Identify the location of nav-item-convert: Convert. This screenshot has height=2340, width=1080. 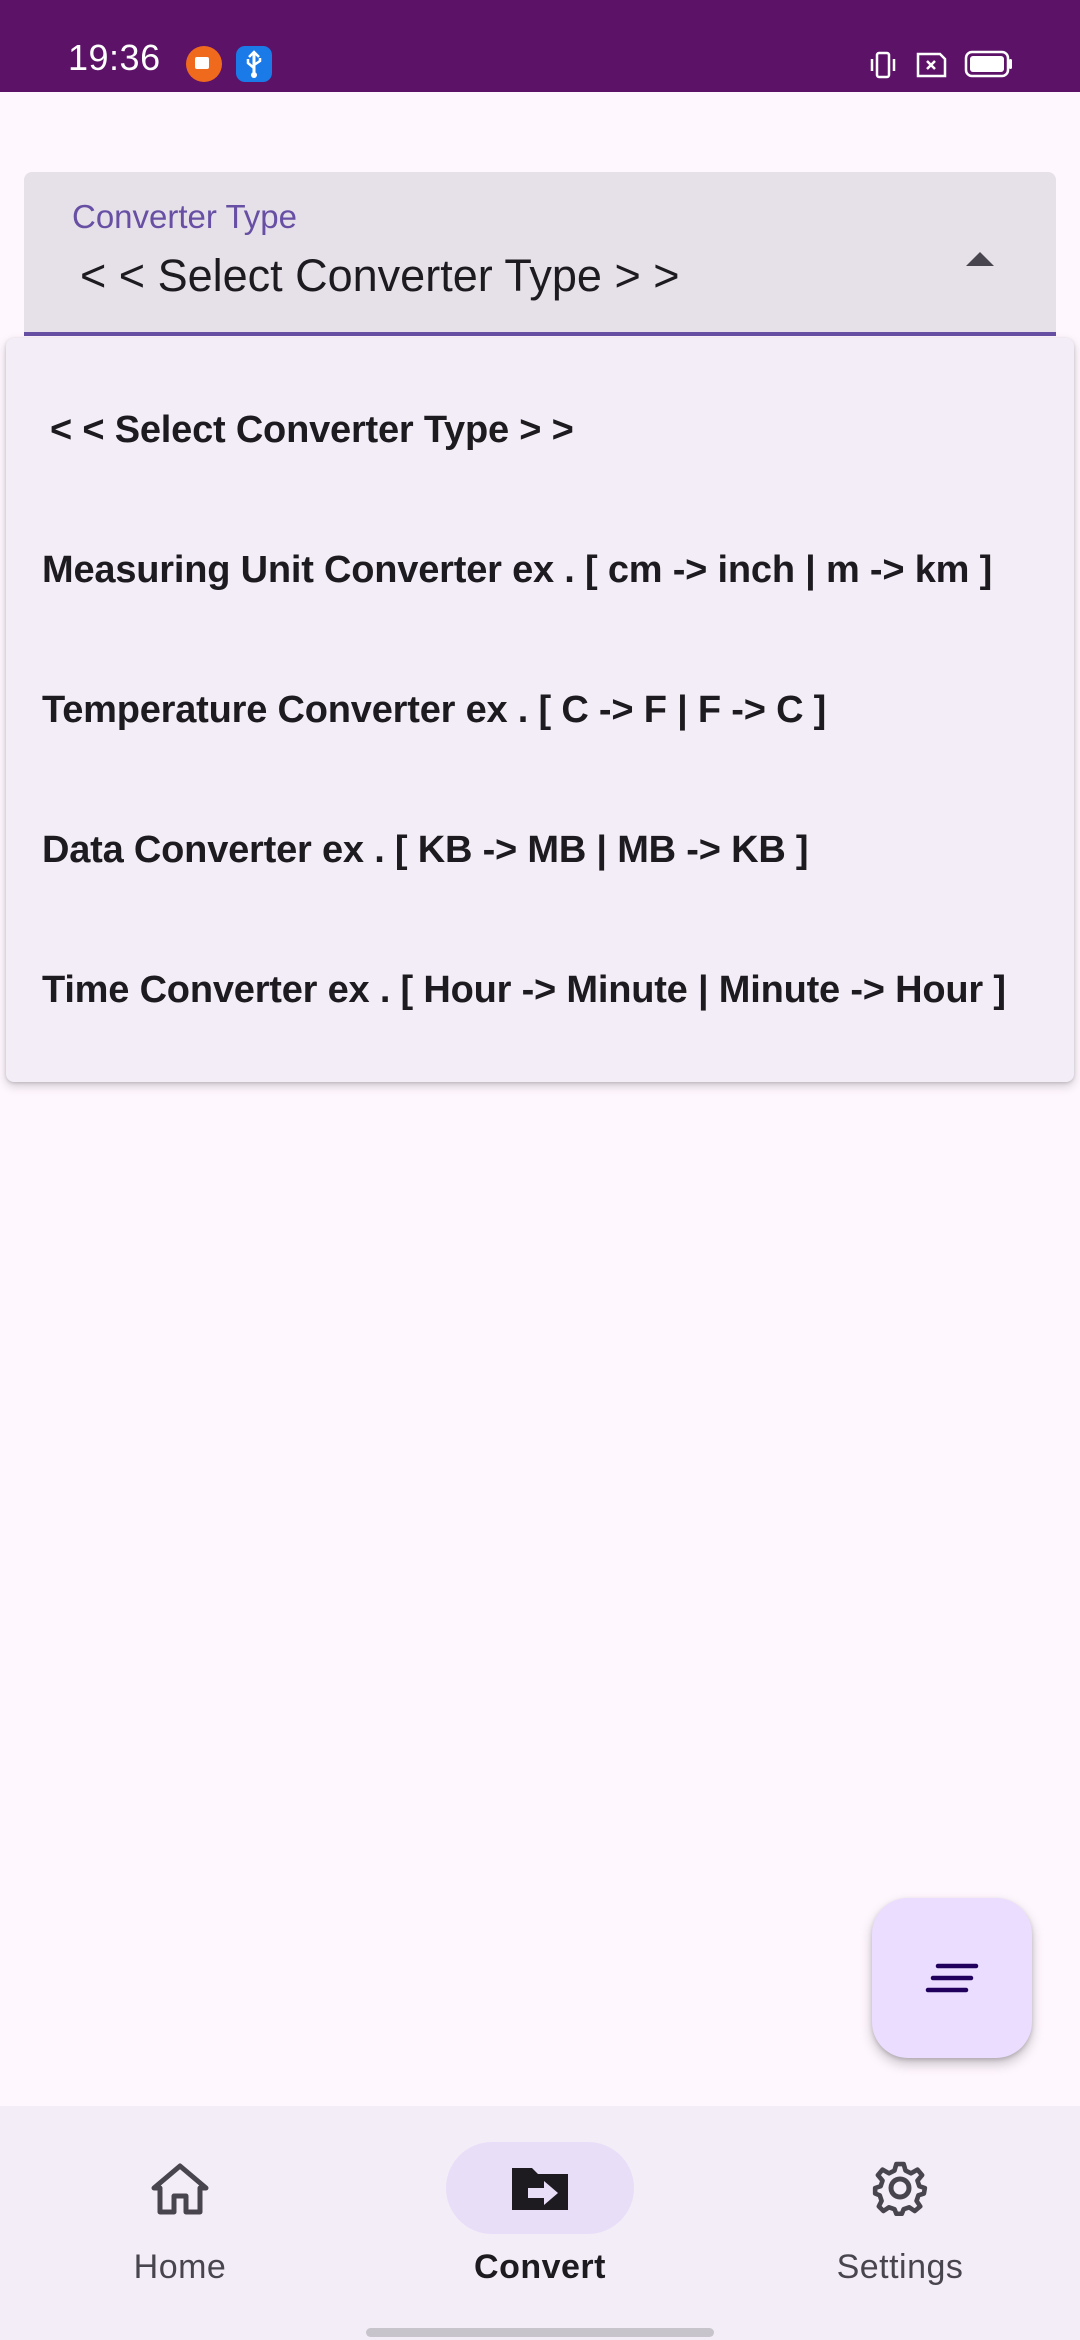
(540, 2223).